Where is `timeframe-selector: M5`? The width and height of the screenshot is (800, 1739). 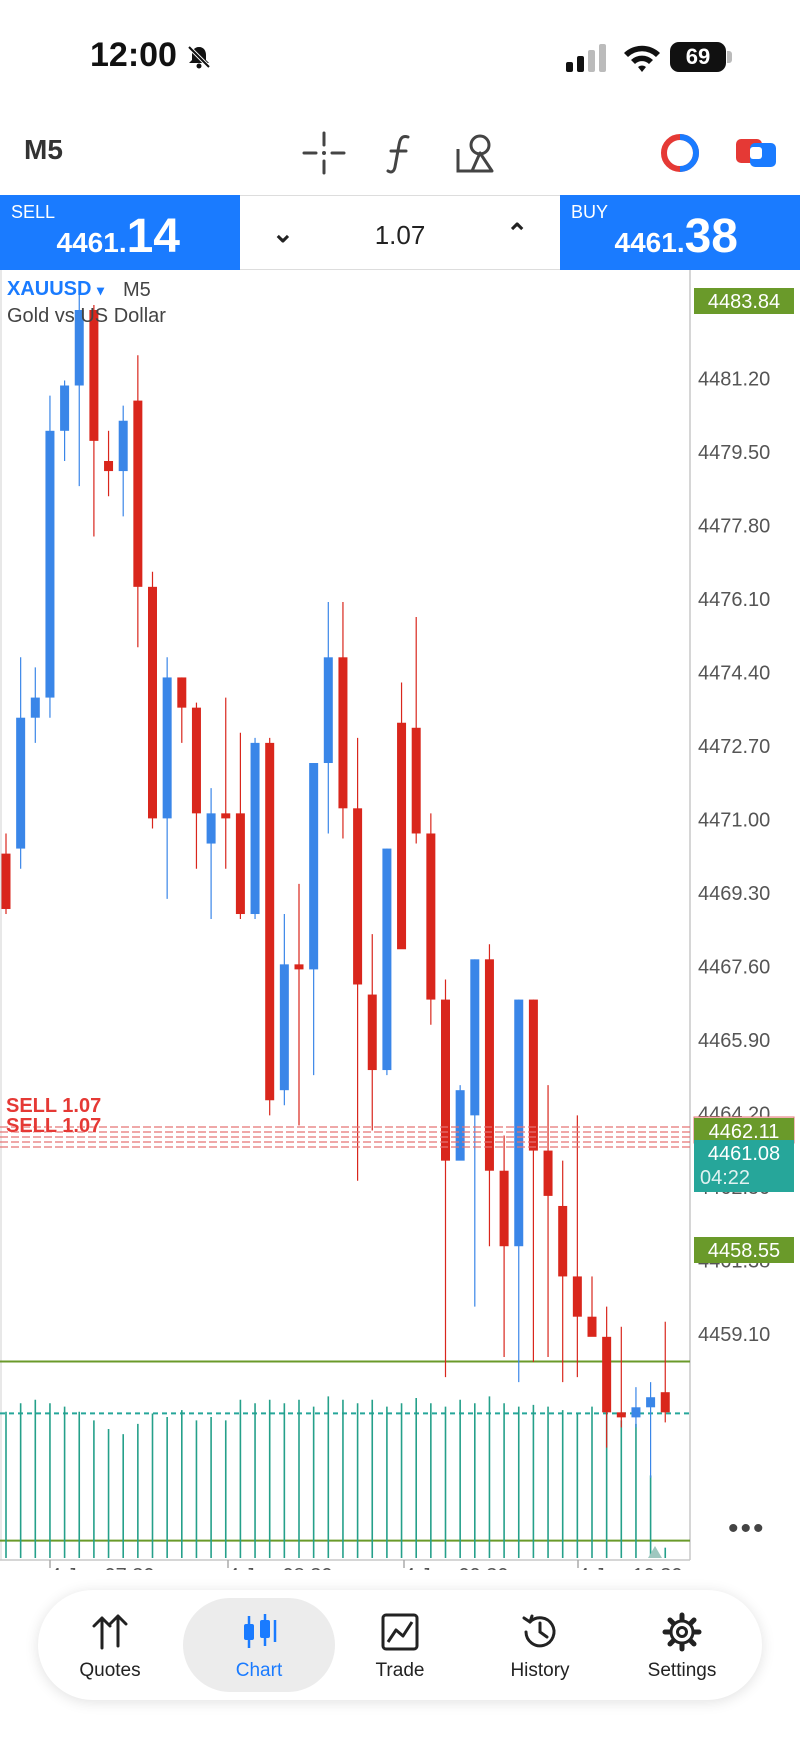
timeframe-selector: M5 is located at coordinates (43, 150).